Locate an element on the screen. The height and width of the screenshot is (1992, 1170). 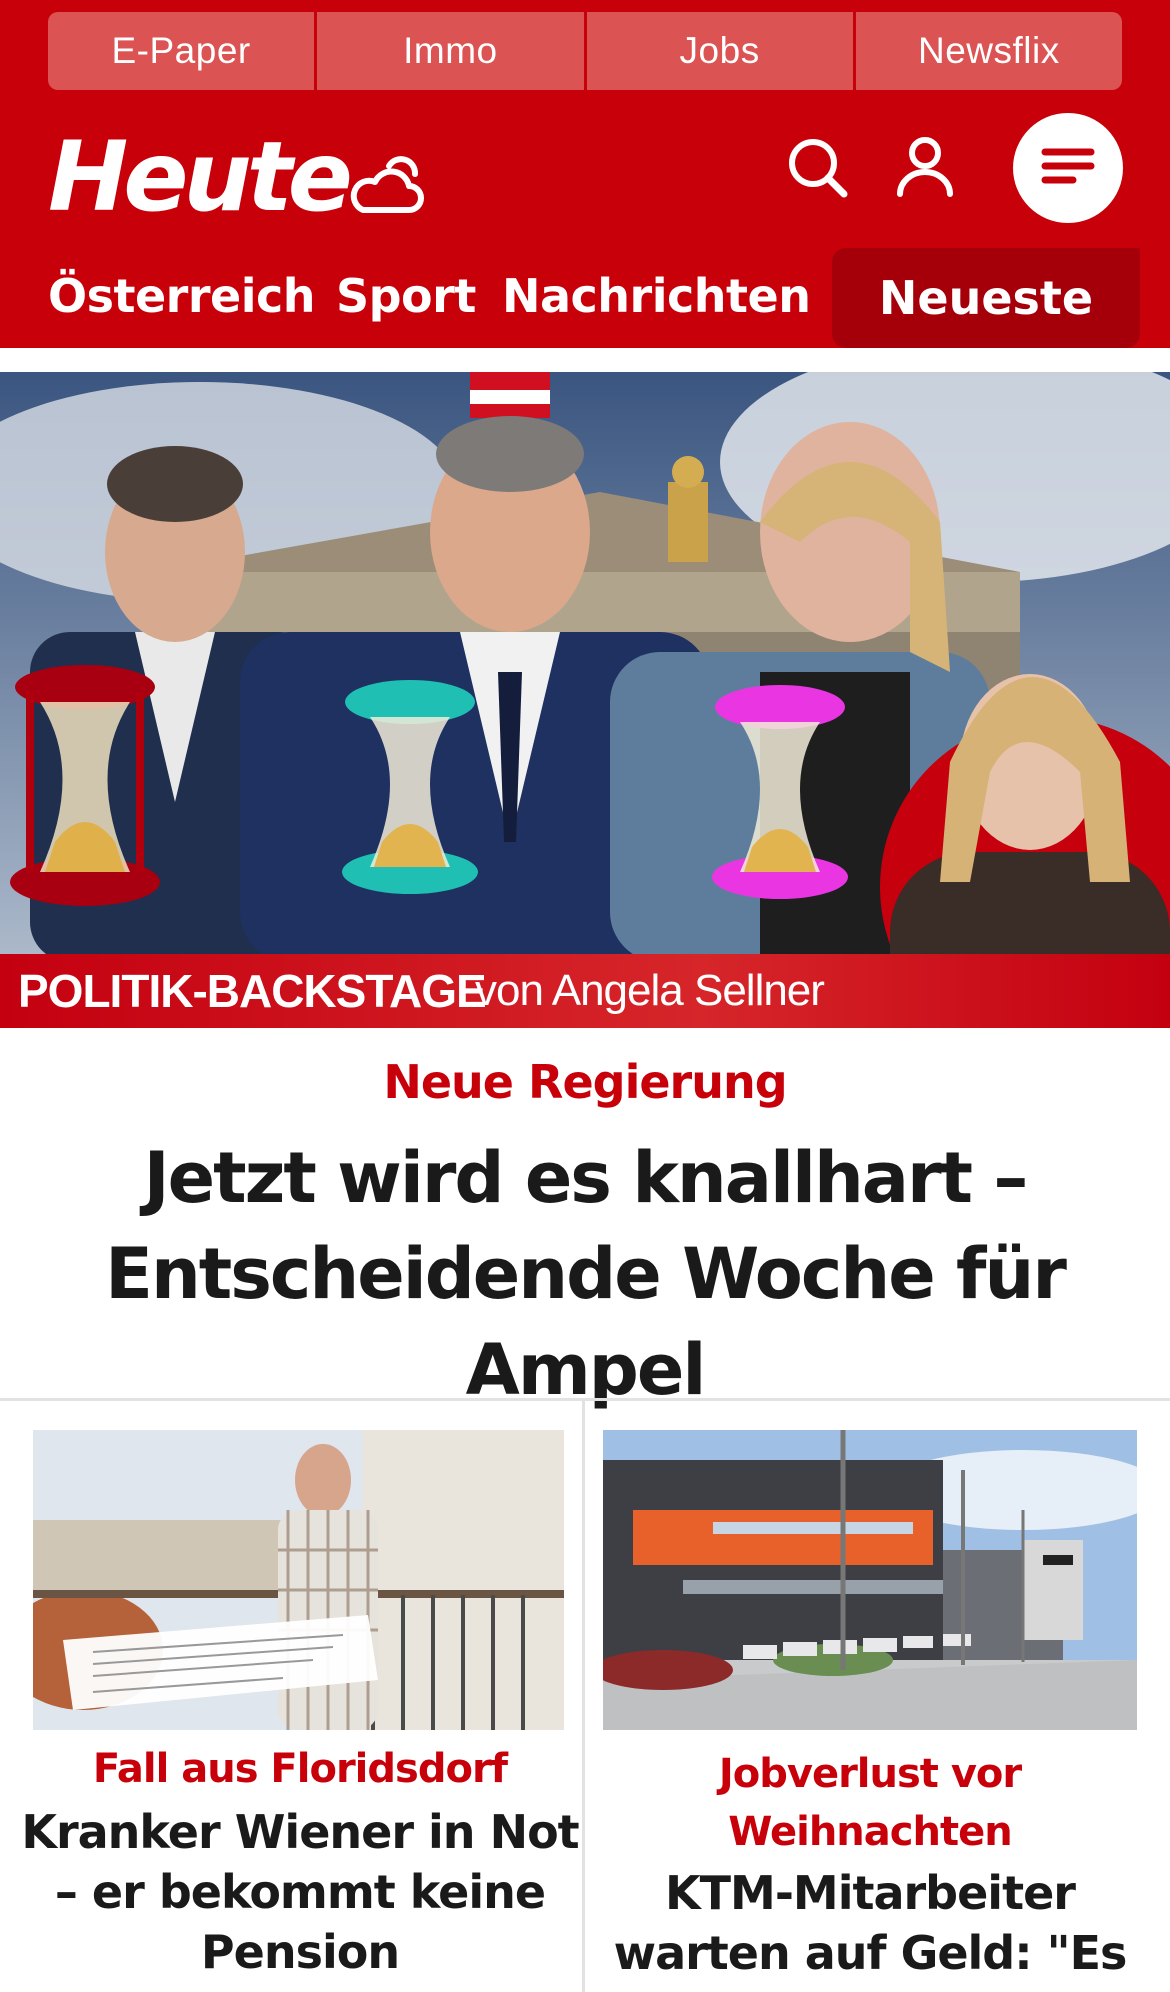
article-card-title-line: Kranker Wiener in Not is located at coordinates (300, 1832).